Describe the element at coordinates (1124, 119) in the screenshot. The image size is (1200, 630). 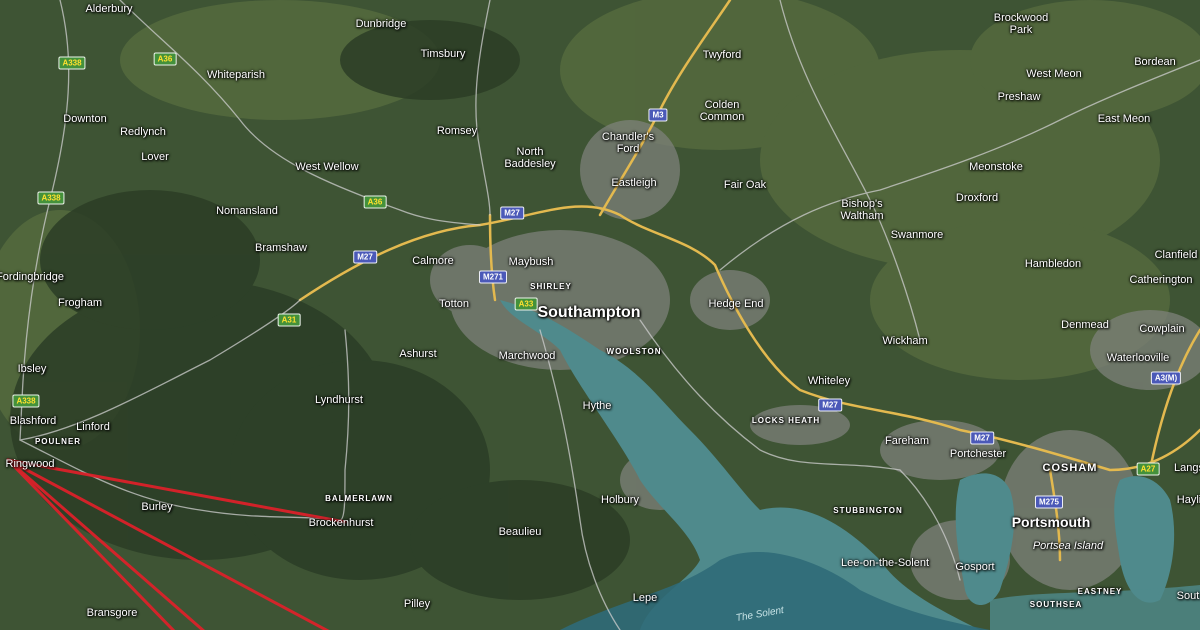
I see `place-label-east-meon: East Meon` at that location.